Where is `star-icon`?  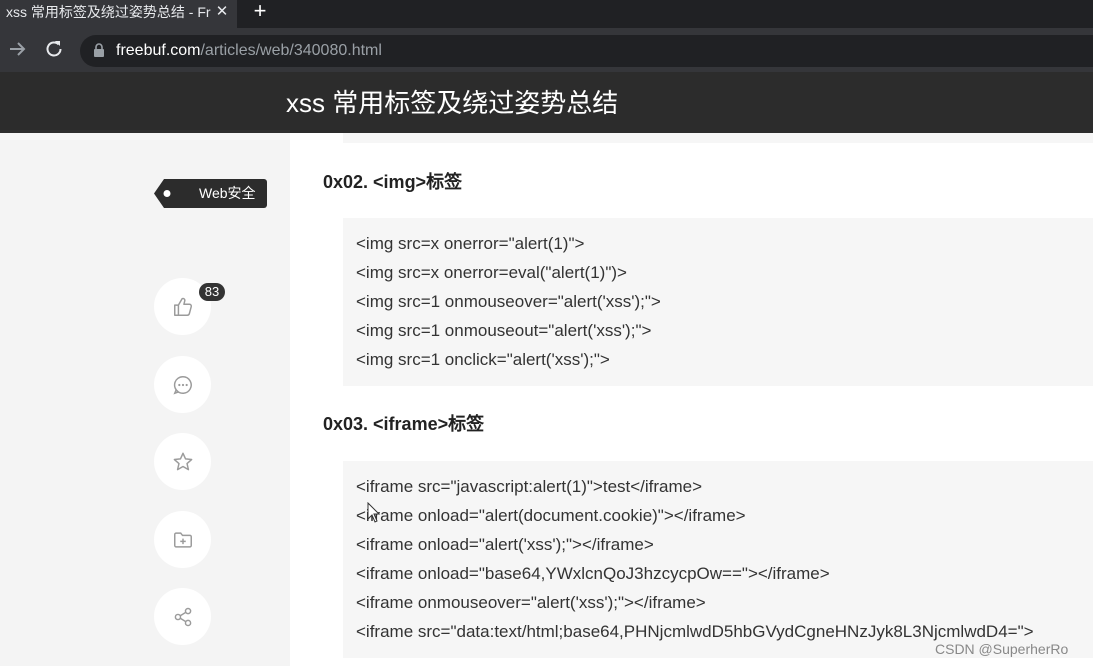
star-icon is located at coordinates (182, 461).